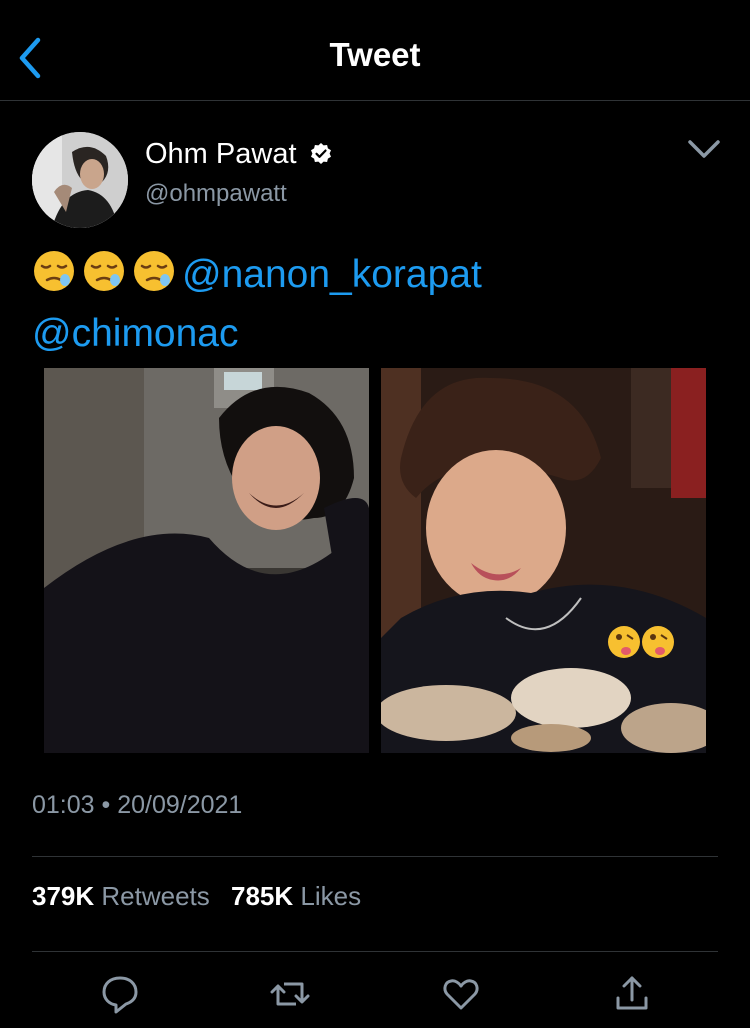 Image resolution: width=750 pixels, height=1028 pixels. I want to click on heart-icon, so click(461, 994).